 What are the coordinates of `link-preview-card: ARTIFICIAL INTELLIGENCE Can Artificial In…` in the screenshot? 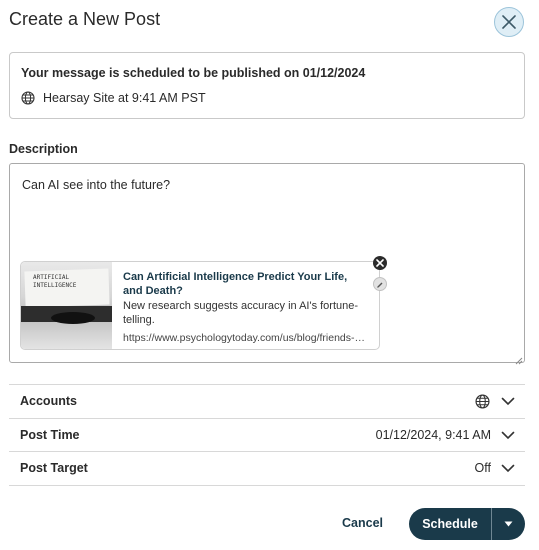 It's located at (200, 305).